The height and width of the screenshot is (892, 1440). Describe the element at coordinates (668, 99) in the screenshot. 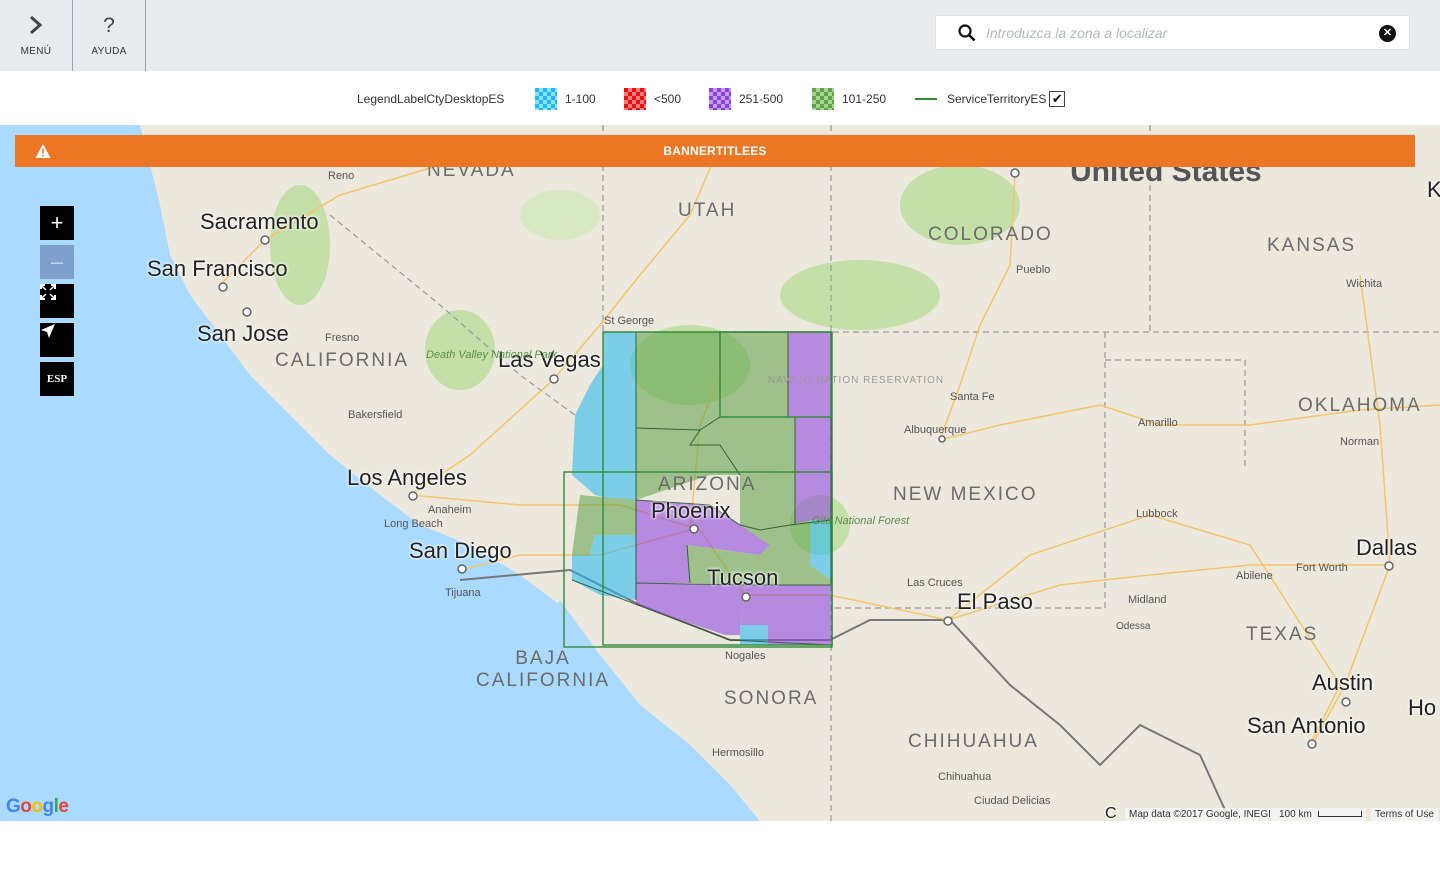

I see `legend-label: <500` at that location.